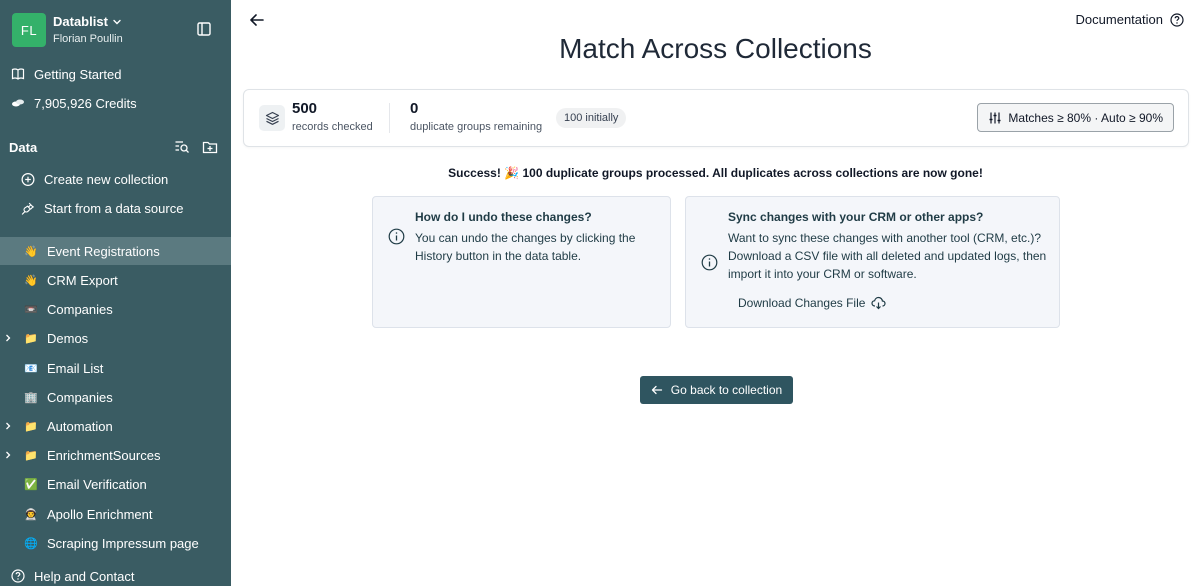  I want to click on sidebar-item-label: Start from a data source, so click(114, 208).